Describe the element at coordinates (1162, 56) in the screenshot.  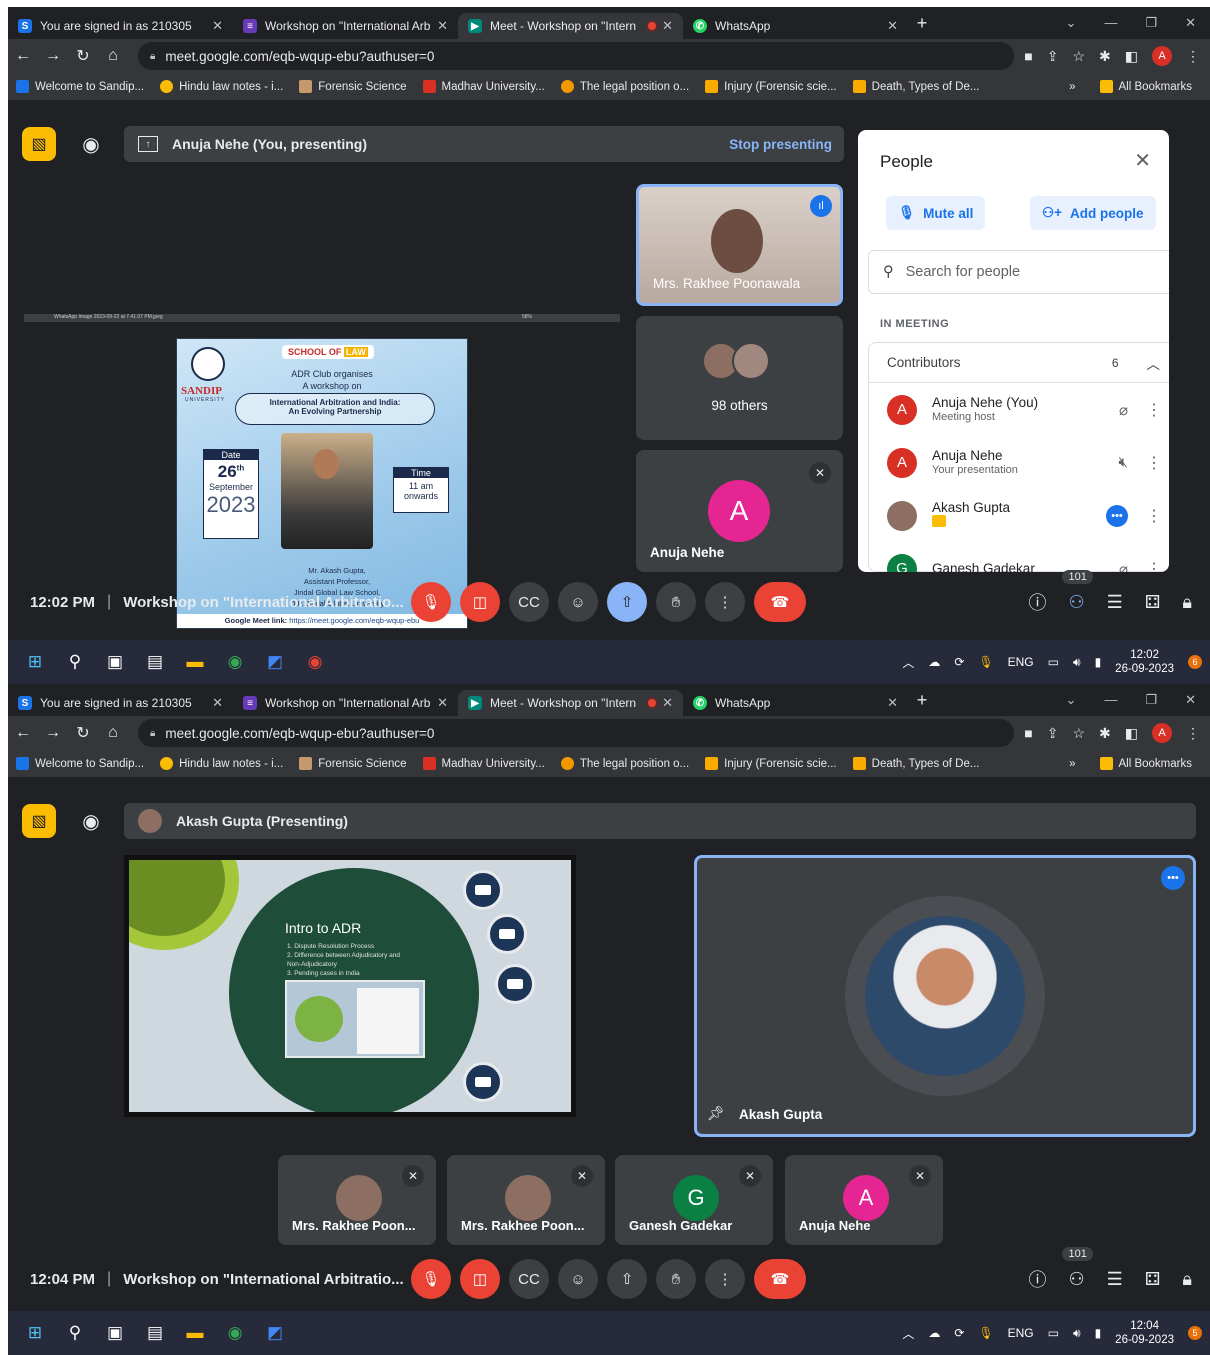
I see `profile-avatar: A` at that location.